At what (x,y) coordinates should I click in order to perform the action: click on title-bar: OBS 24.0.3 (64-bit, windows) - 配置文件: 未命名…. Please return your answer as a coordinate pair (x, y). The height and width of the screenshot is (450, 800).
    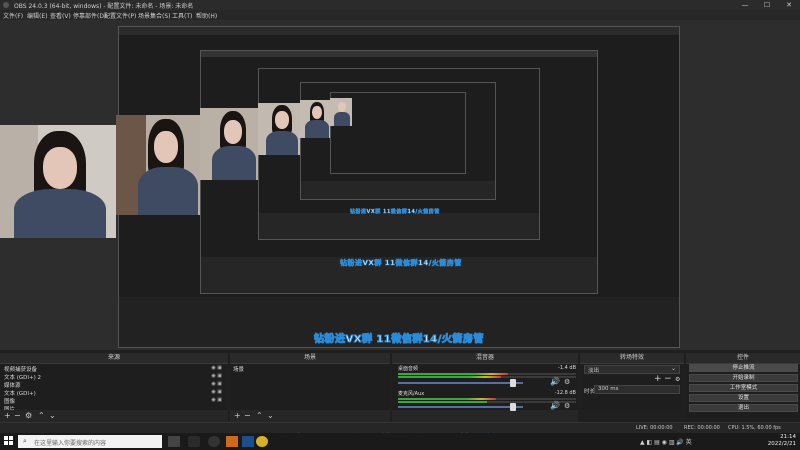
    Looking at the image, I should click on (400, 5).